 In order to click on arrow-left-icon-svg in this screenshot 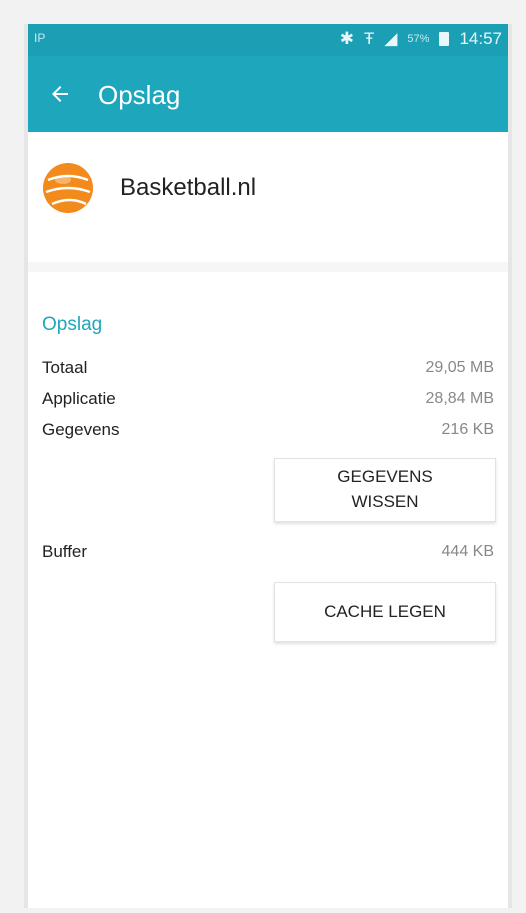, I will do `click(60, 94)`.